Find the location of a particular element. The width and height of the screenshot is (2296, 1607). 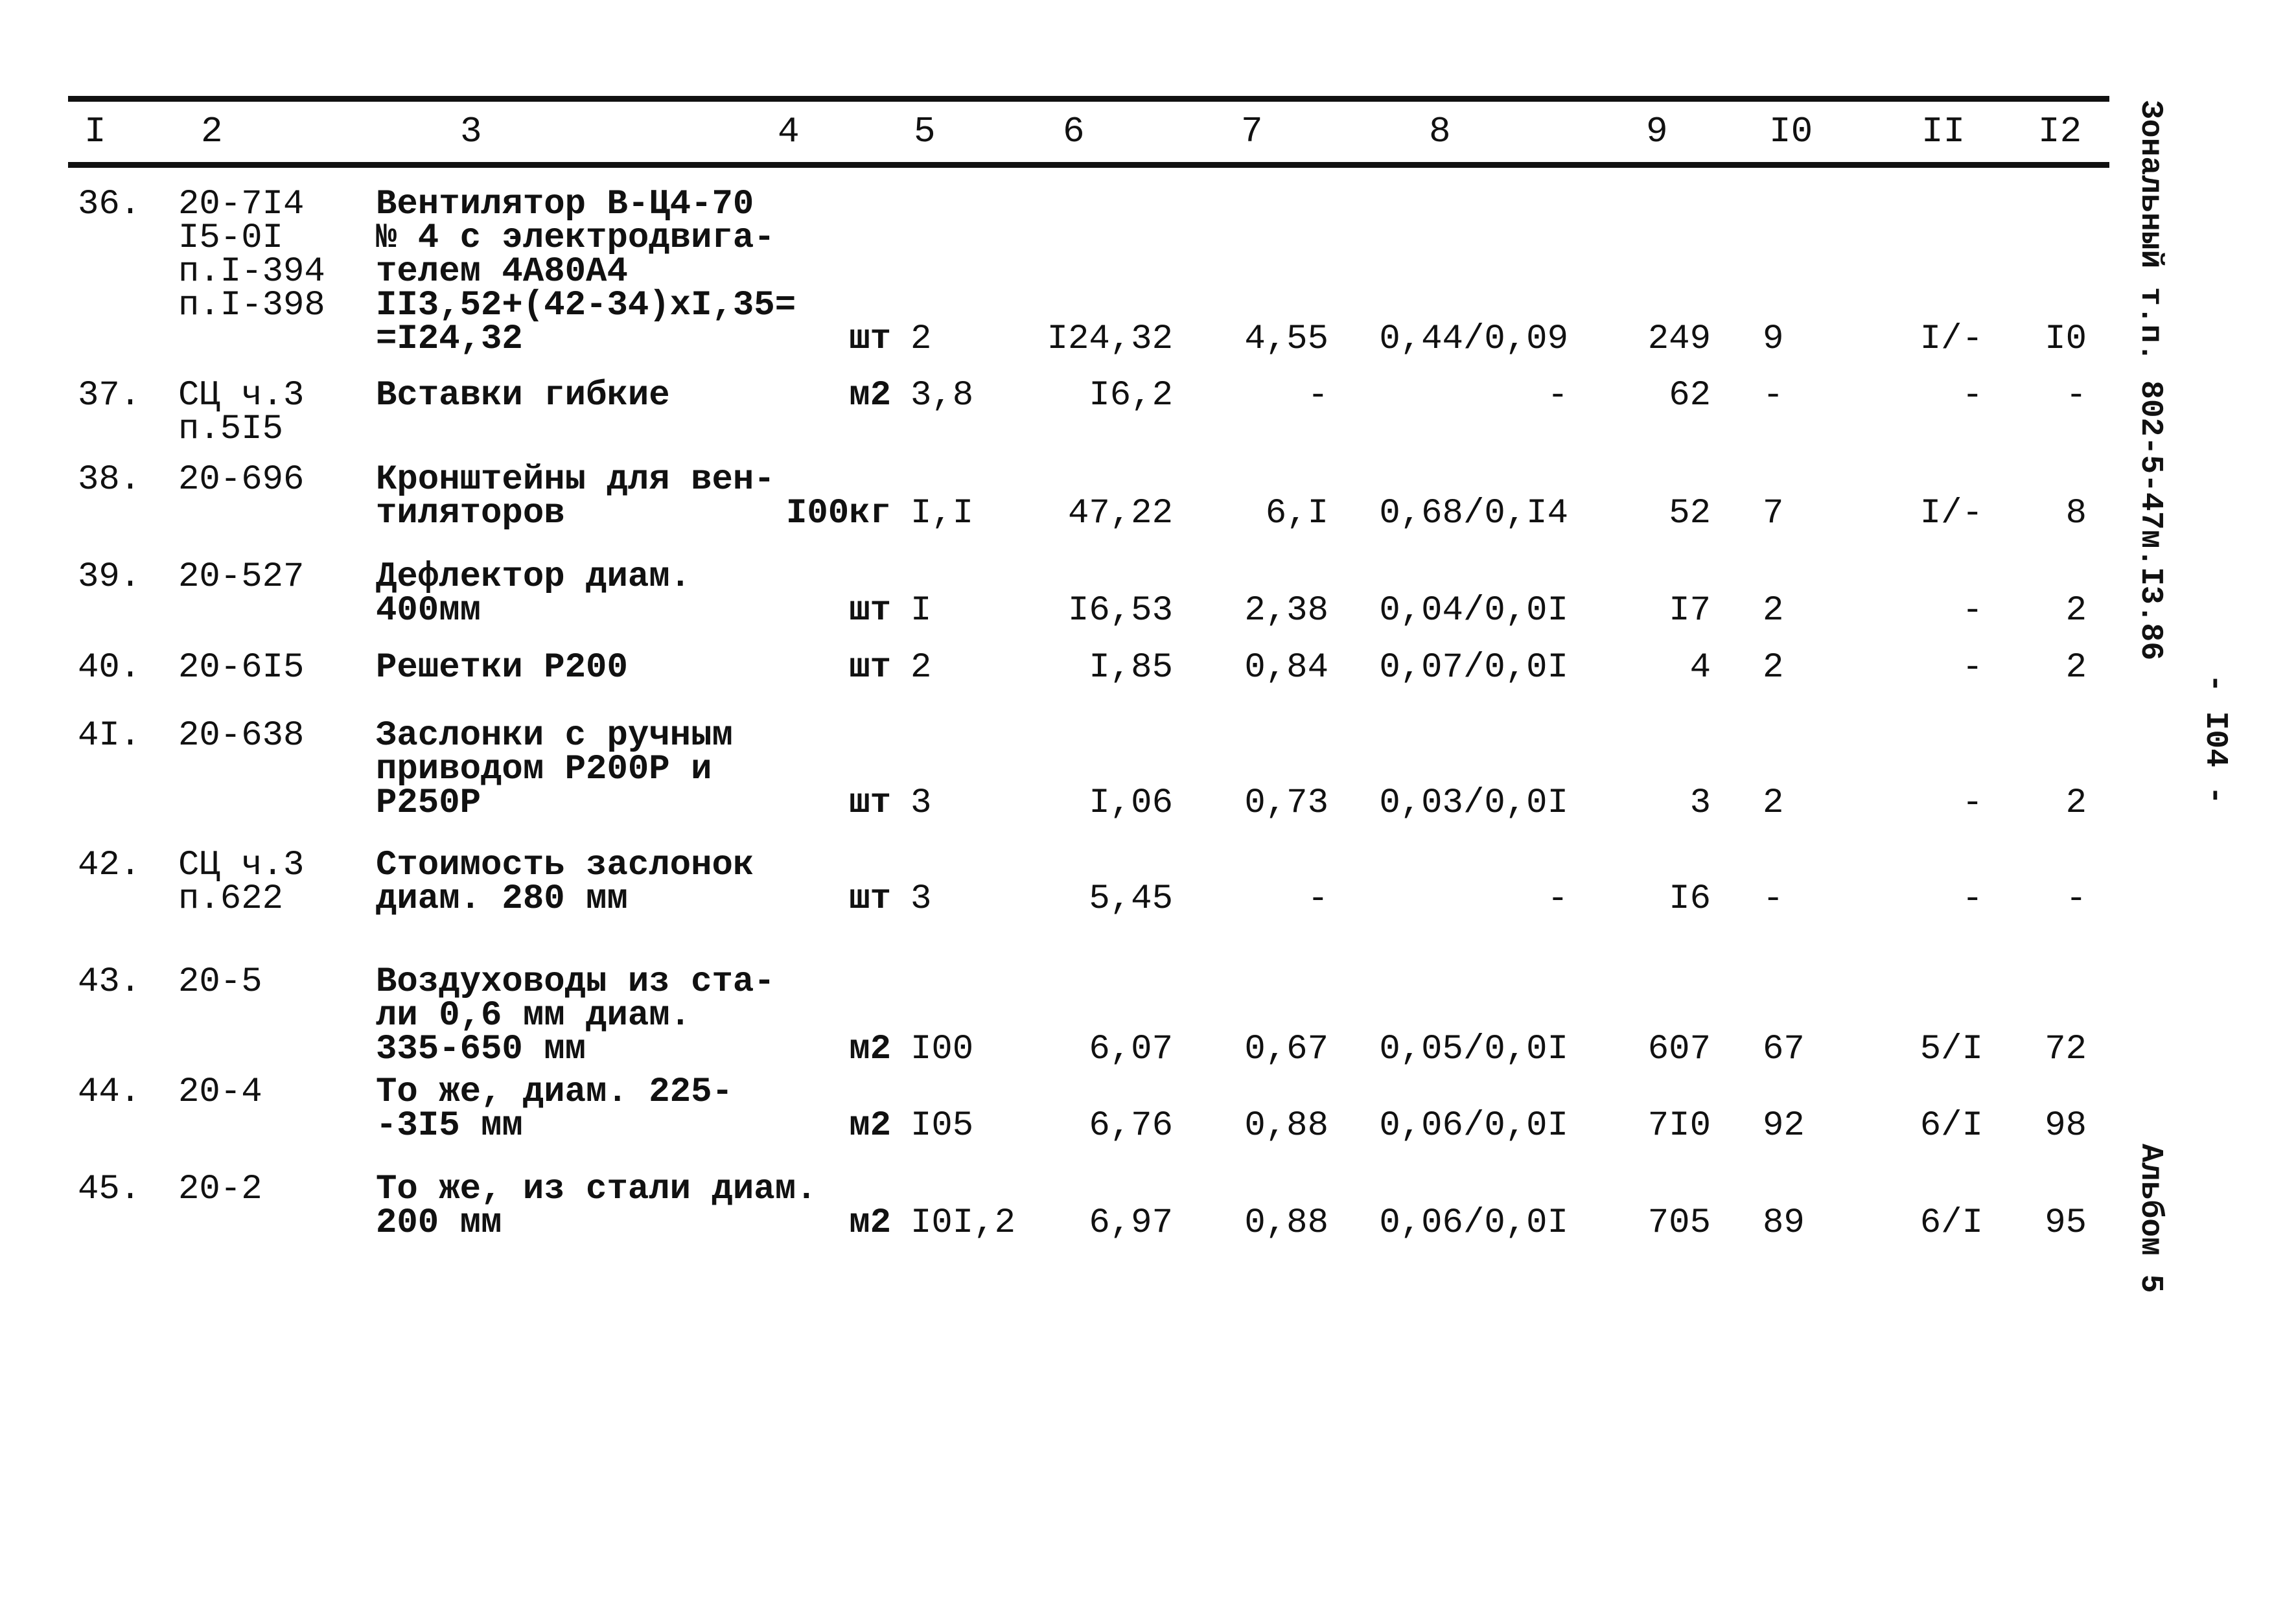

norm-code: 20-2 is located at coordinates (220, 1189).